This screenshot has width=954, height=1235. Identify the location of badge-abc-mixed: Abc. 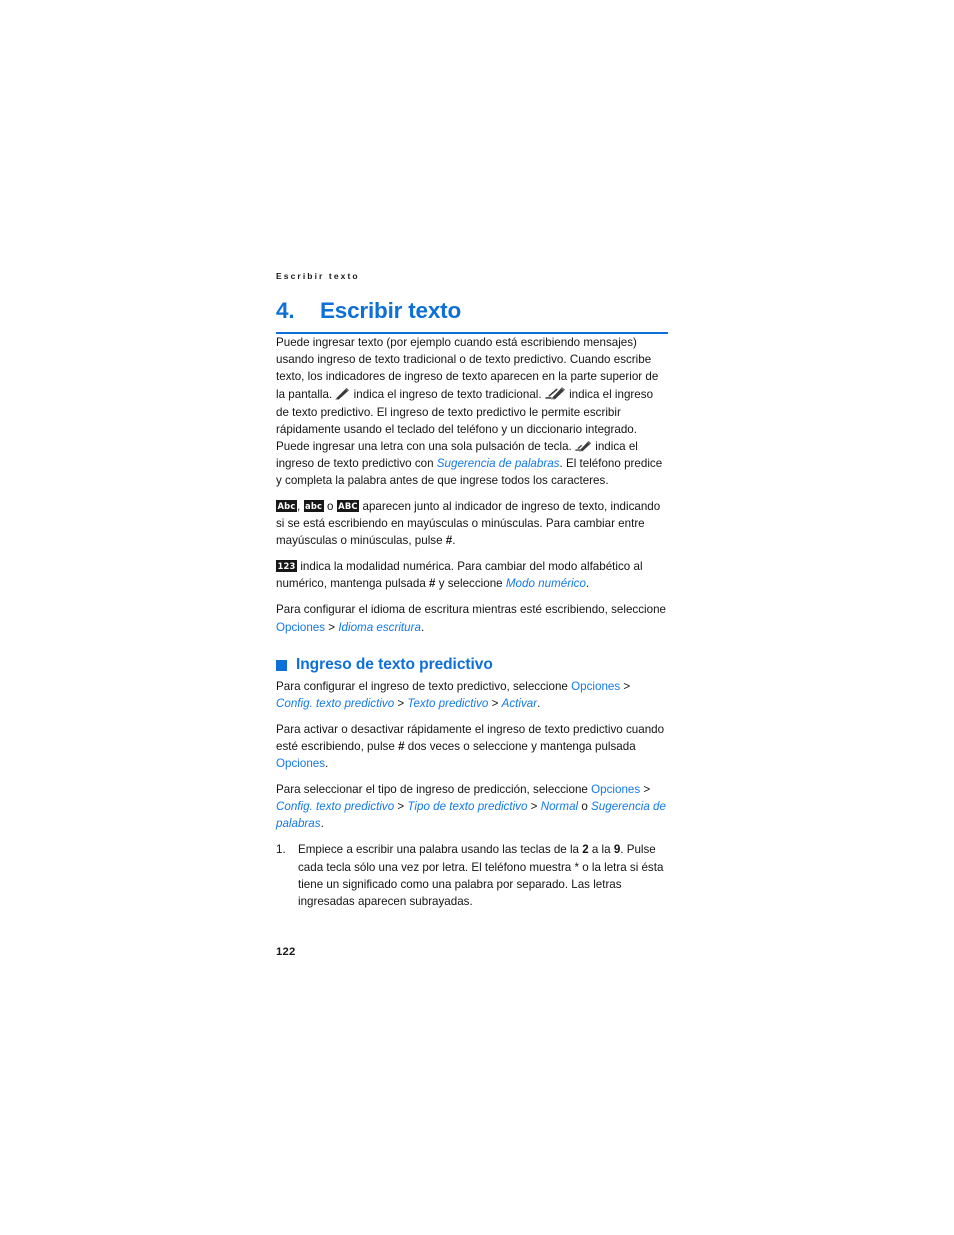
(287, 505).